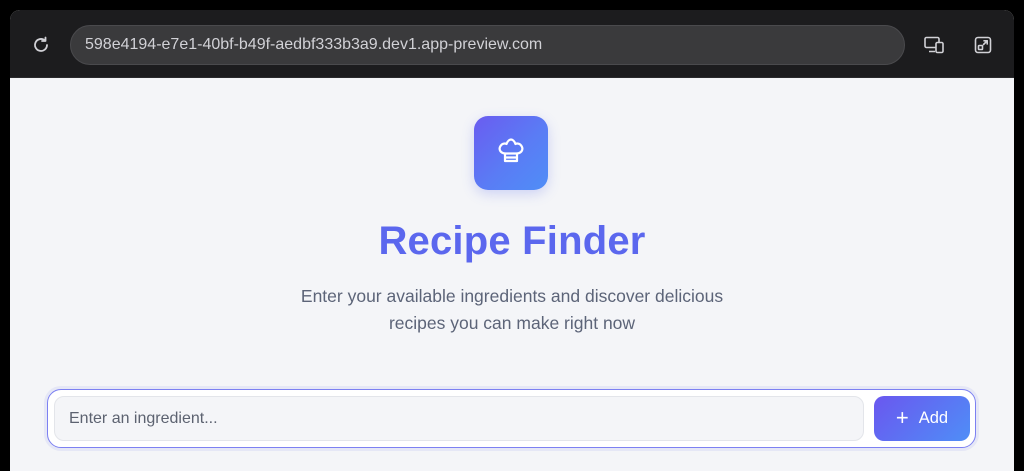  Describe the element at coordinates (459, 418) in the screenshot. I see `ingredient-input` at that location.